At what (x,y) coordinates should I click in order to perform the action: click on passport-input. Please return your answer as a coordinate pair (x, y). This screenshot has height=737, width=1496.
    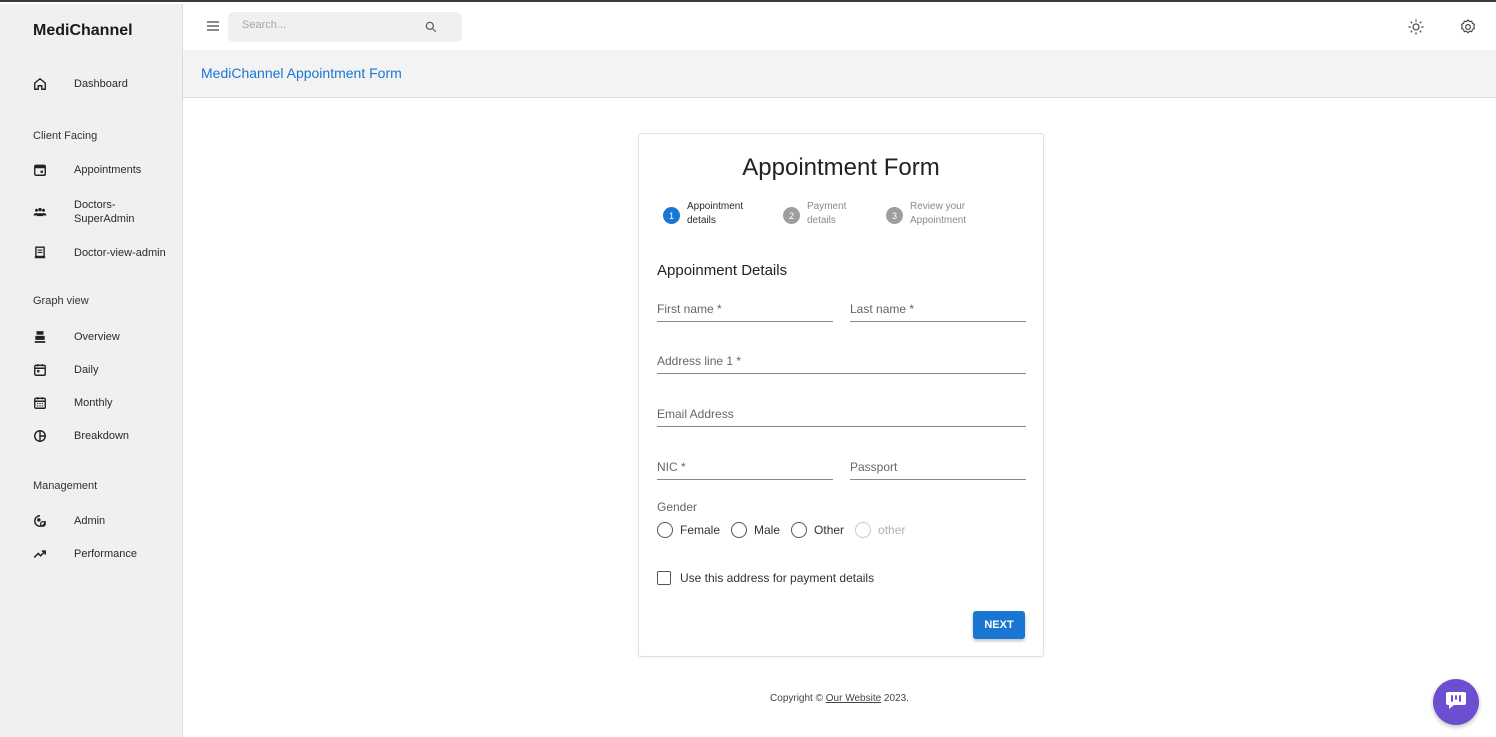
    Looking at the image, I should click on (938, 467).